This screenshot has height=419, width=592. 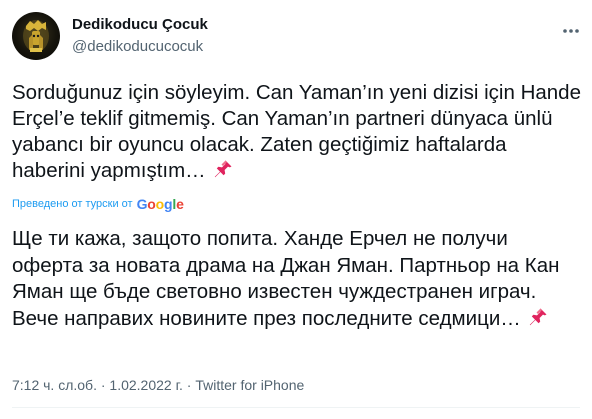 I want to click on author-info: Dedikoducu Çocuk @dedikoducucocuk, so click(x=140, y=36).